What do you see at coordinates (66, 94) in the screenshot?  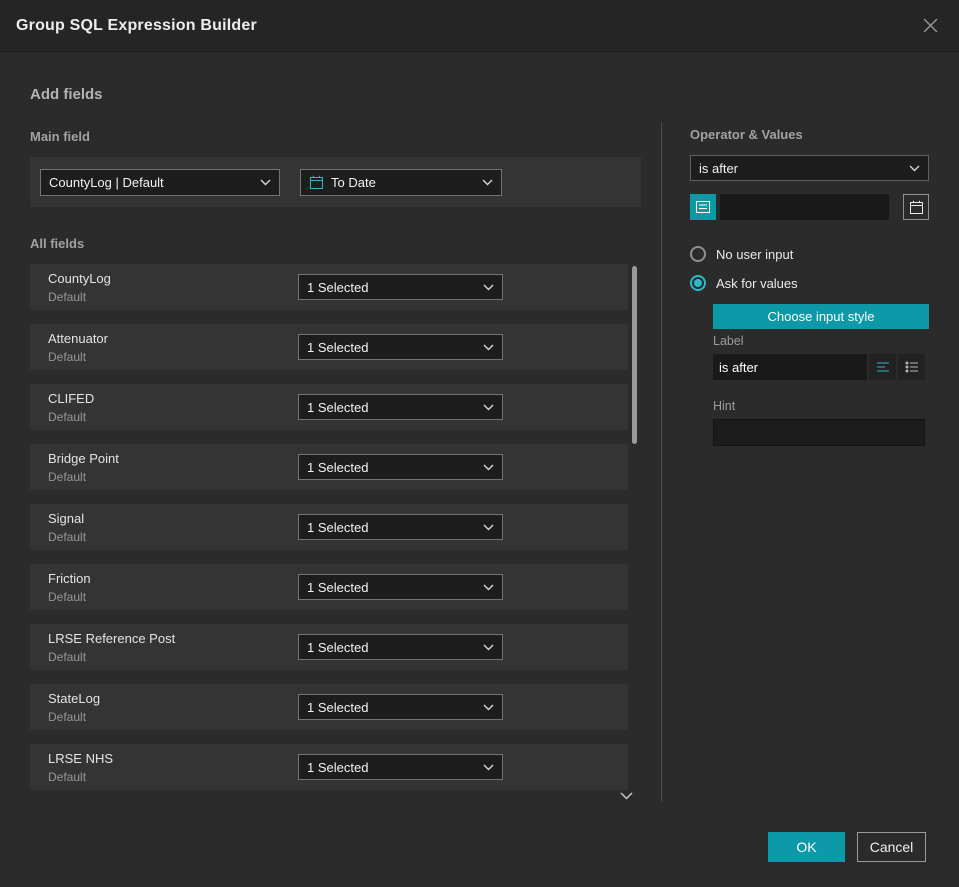 I see `add-fields-heading: Add fields` at bounding box center [66, 94].